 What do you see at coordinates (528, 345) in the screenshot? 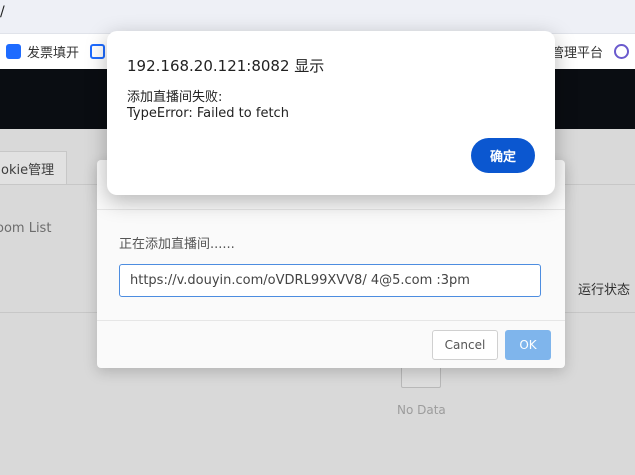
I see `ok-button: OK` at bounding box center [528, 345].